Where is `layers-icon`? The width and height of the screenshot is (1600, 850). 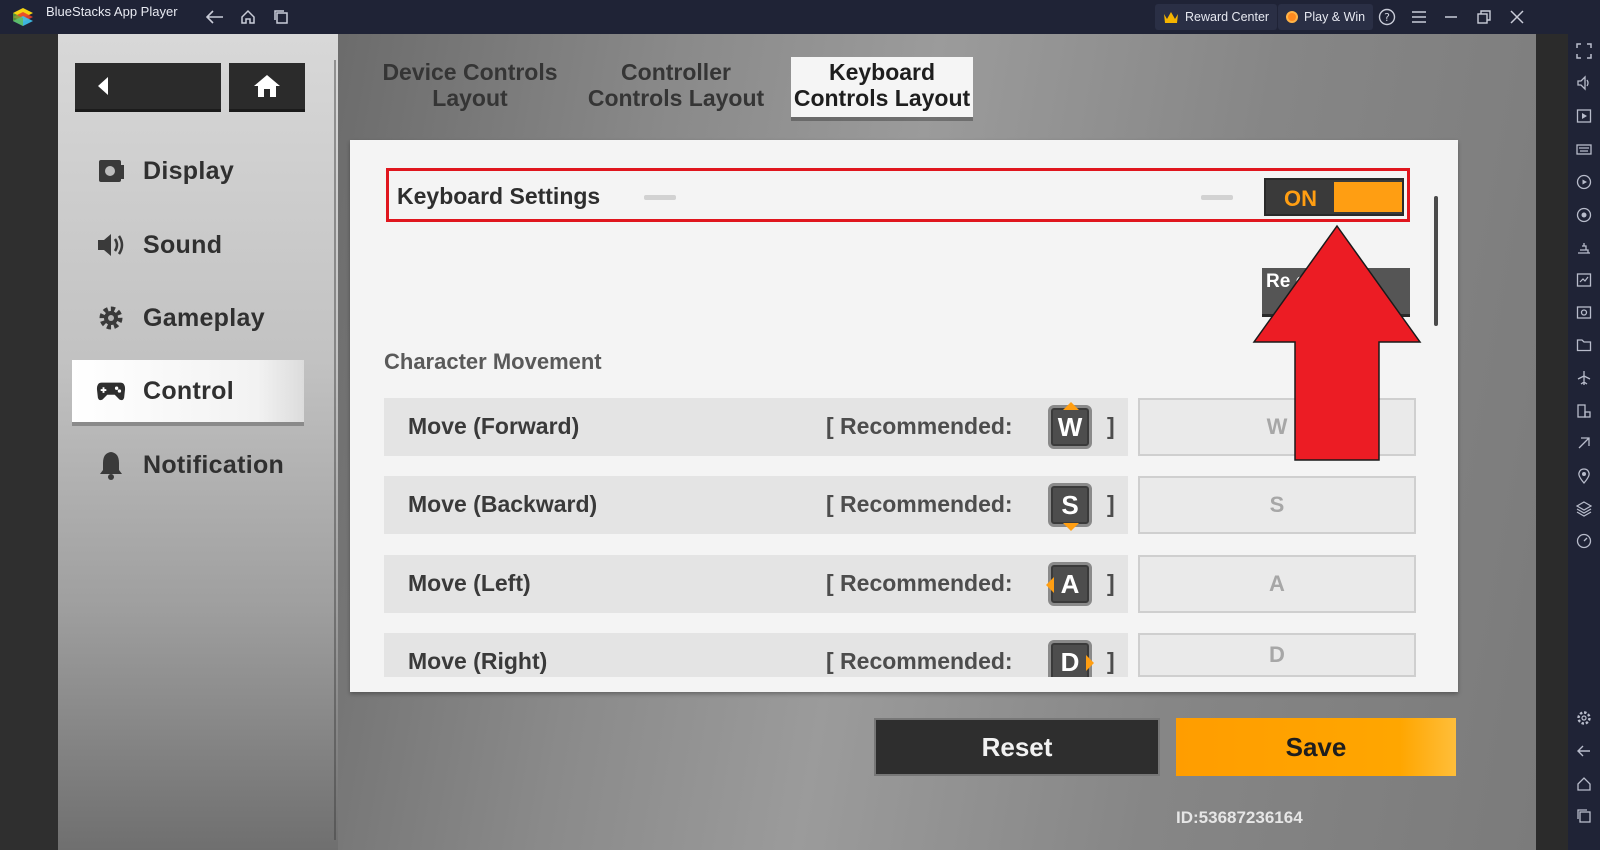 layers-icon is located at coordinates (1584, 509).